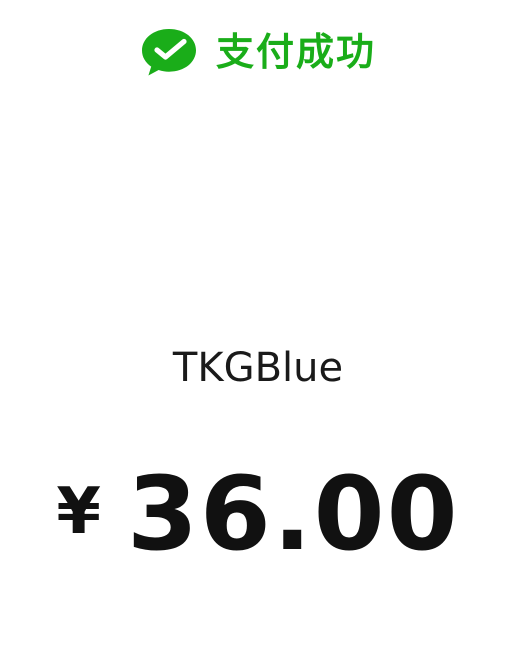 This screenshot has width=516, height=648. What do you see at coordinates (295, 52) in the screenshot?
I see `payment-success-text: 支付成功` at bounding box center [295, 52].